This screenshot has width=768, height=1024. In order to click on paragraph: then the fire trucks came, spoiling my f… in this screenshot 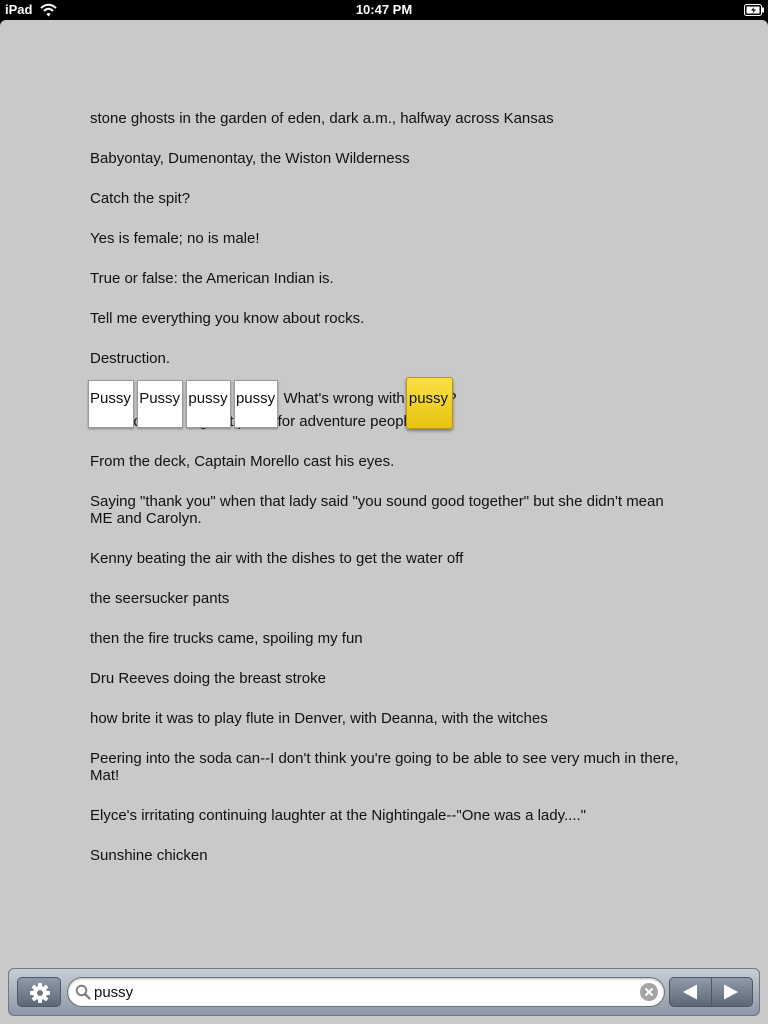, I will do `click(226, 638)`.